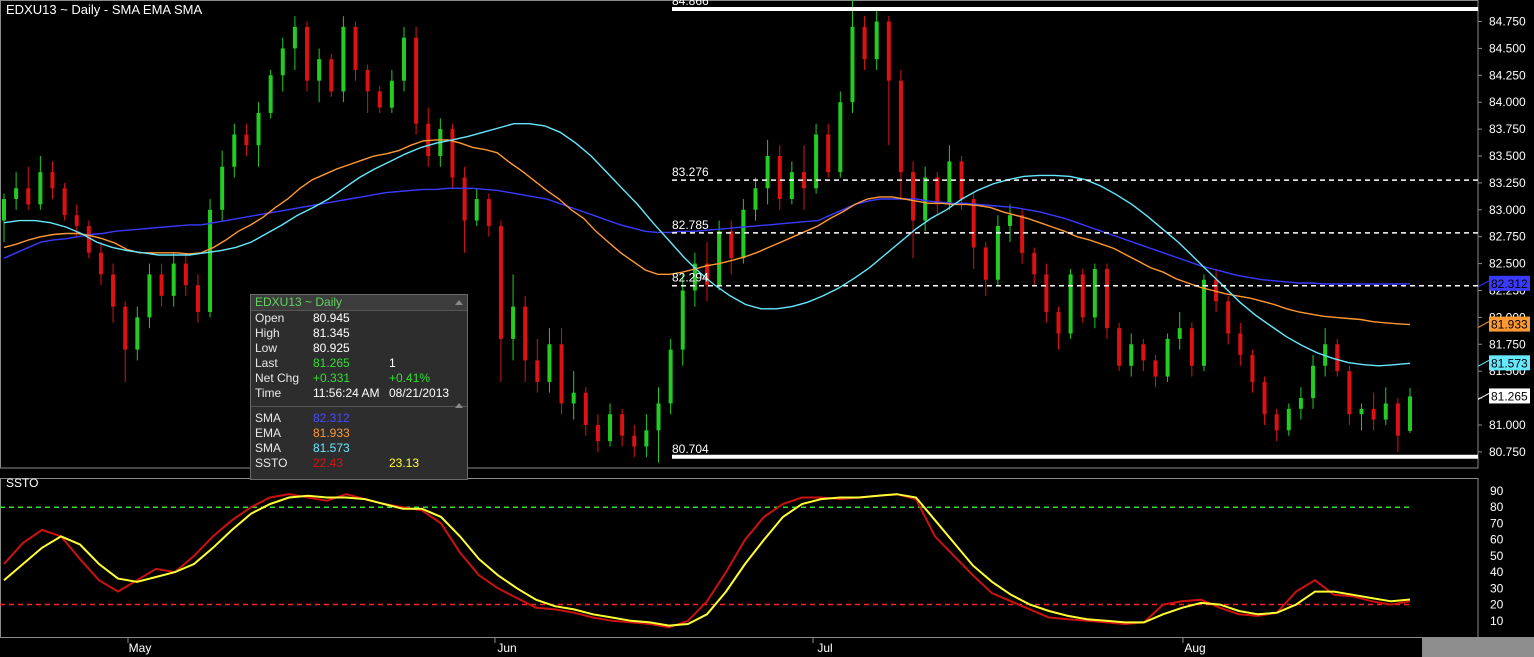 Image resolution: width=1534 pixels, height=657 pixels. Describe the element at coordinates (1507, 452) in the screenshot. I see `price-tick-label: 80.750` at that location.